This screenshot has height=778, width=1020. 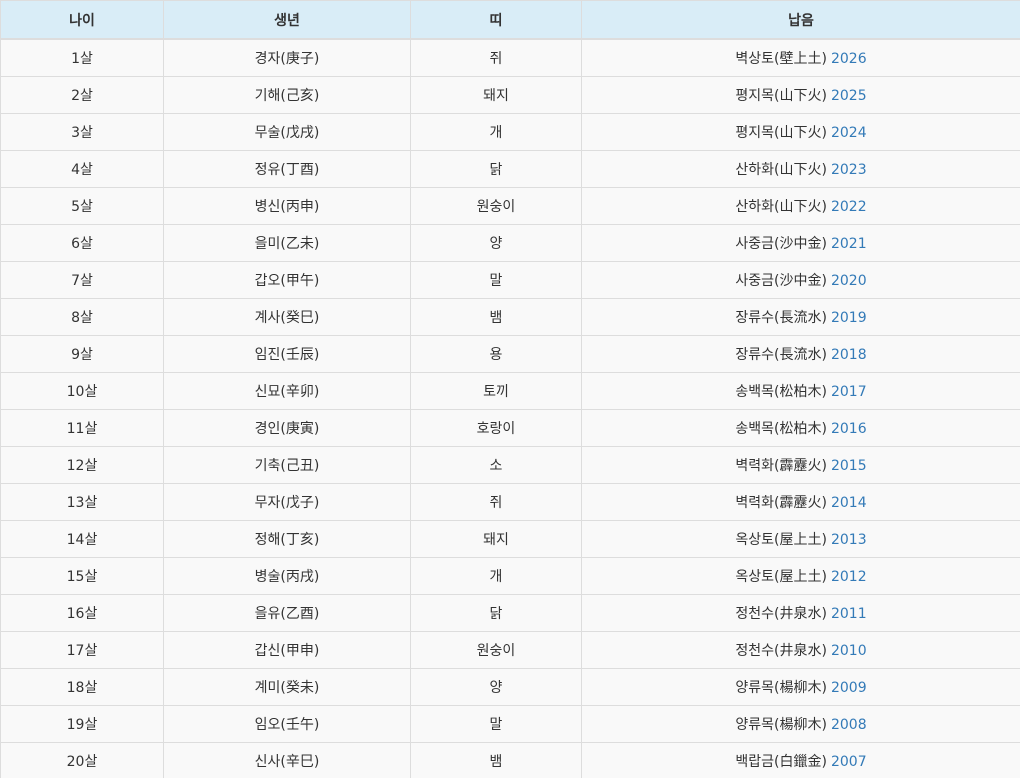 What do you see at coordinates (849, 59) in the screenshot?
I see `year-link: 2026` at bounding box center [849, 59].